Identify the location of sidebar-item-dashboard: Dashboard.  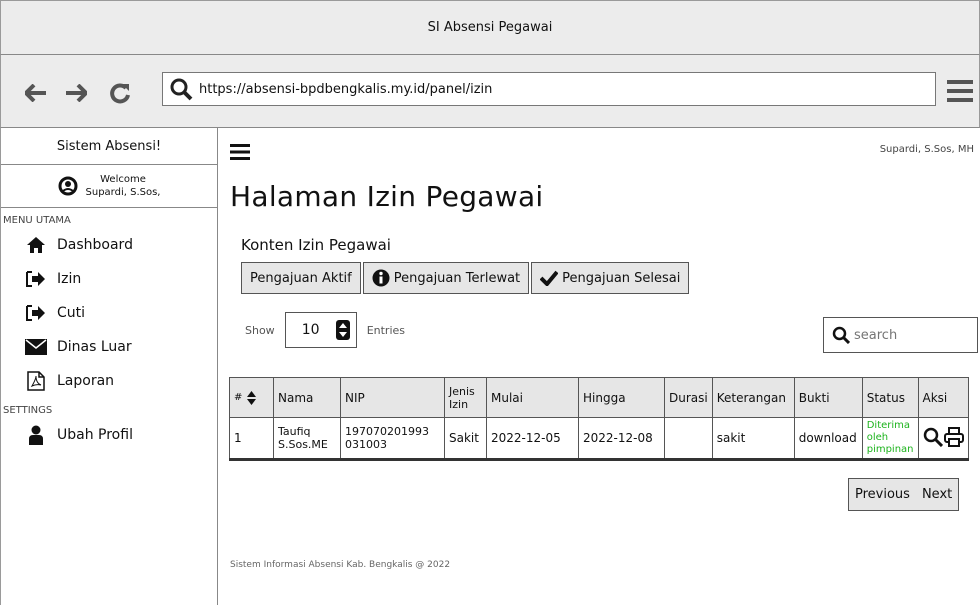
(109, 245).